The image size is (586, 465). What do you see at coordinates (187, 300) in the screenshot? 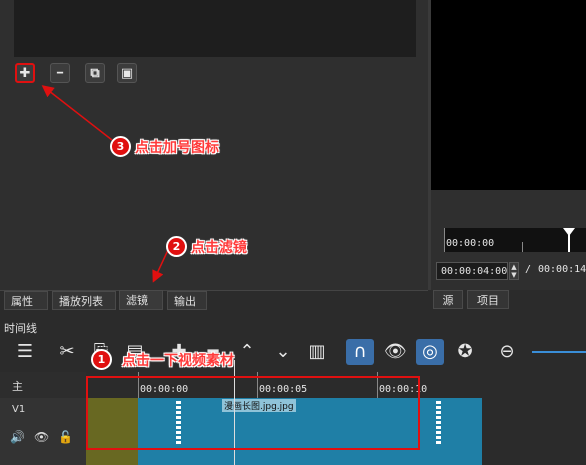
I see `tab-export: 输出` at bounding box center [187, 300].